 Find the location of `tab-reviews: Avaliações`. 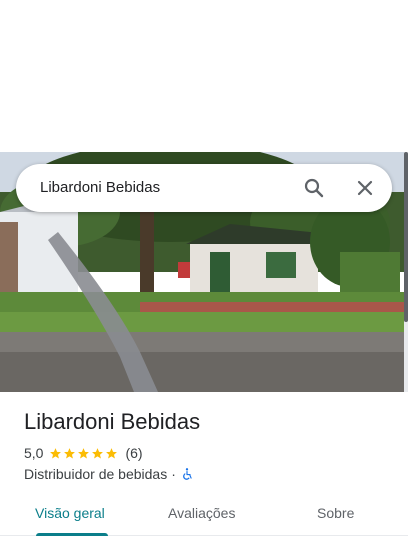

tab-reviews: Avaliações is located at coordinates (201, 513).